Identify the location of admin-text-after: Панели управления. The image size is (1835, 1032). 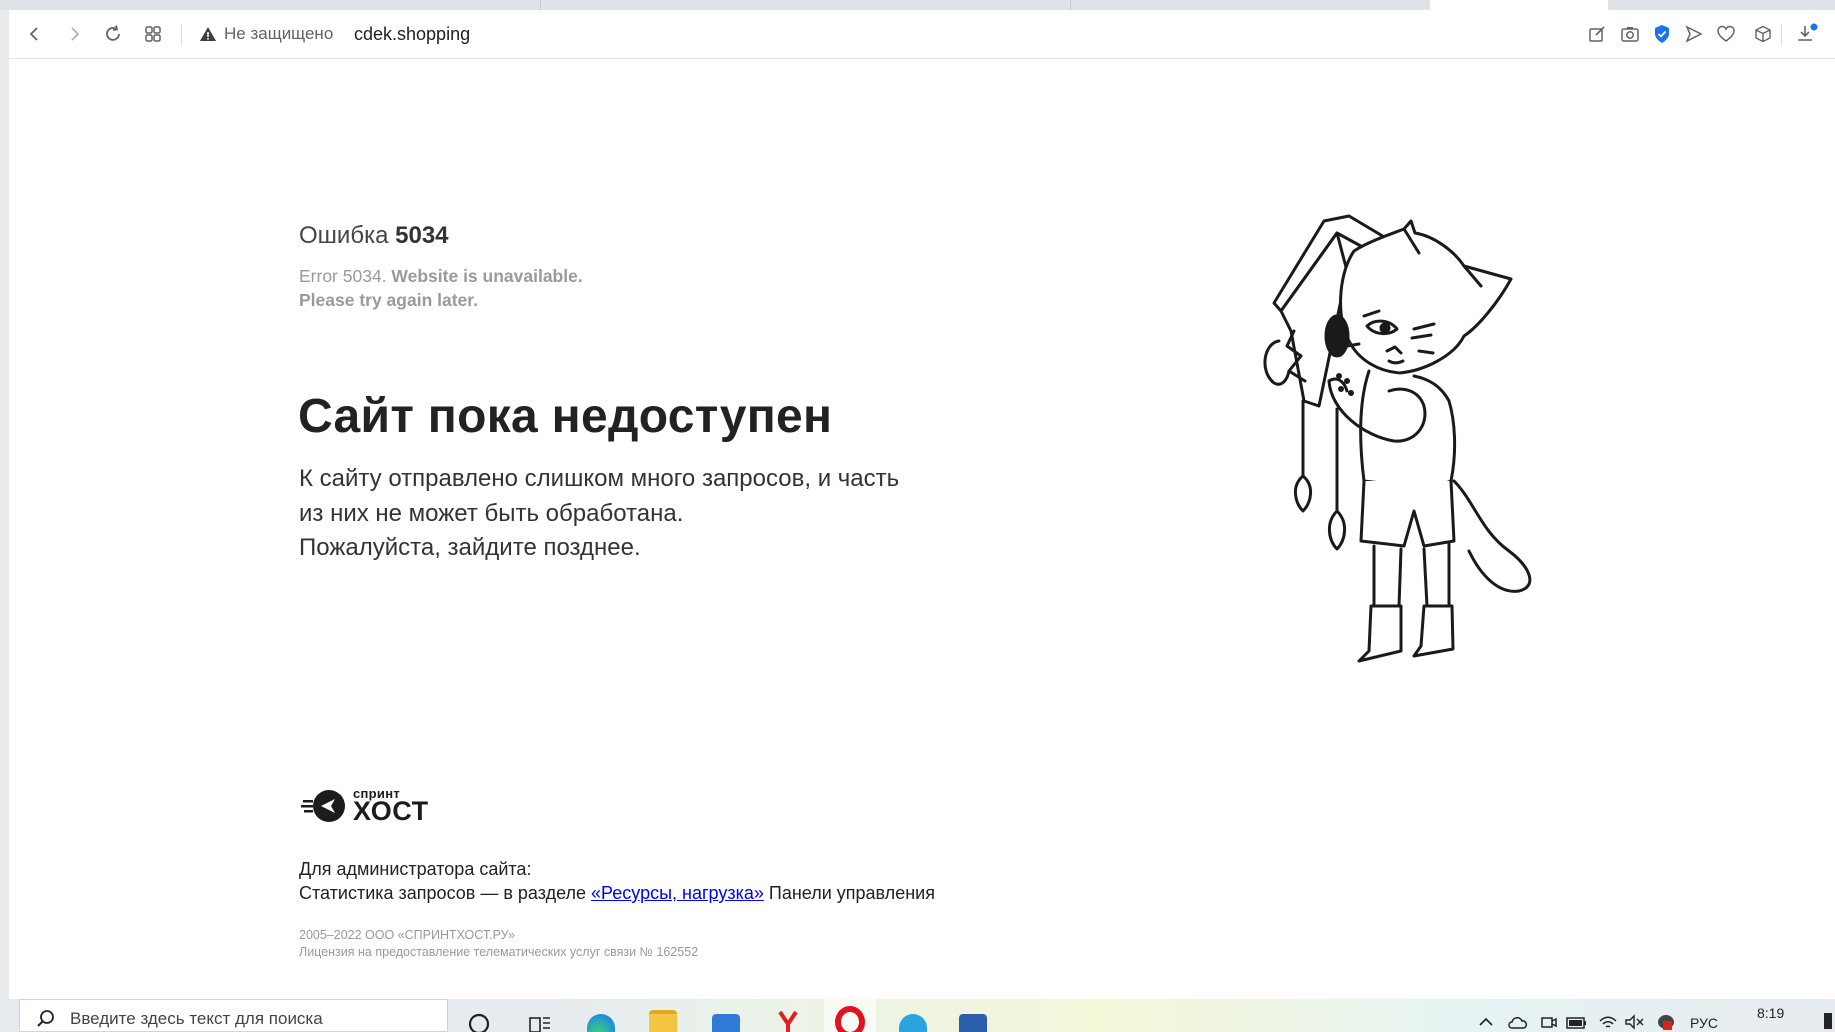
(851, 893).